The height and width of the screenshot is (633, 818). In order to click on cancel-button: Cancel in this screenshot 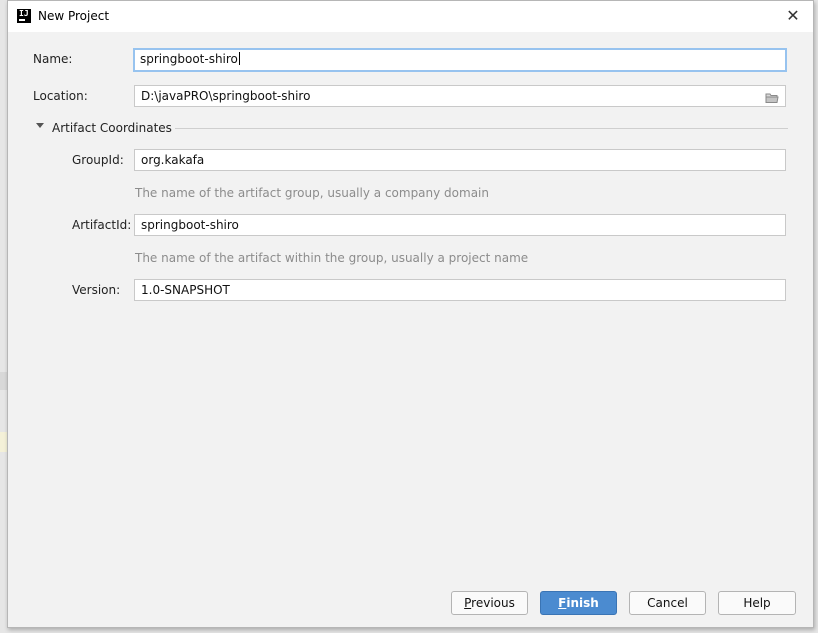, I will do `click(667, 603)`.